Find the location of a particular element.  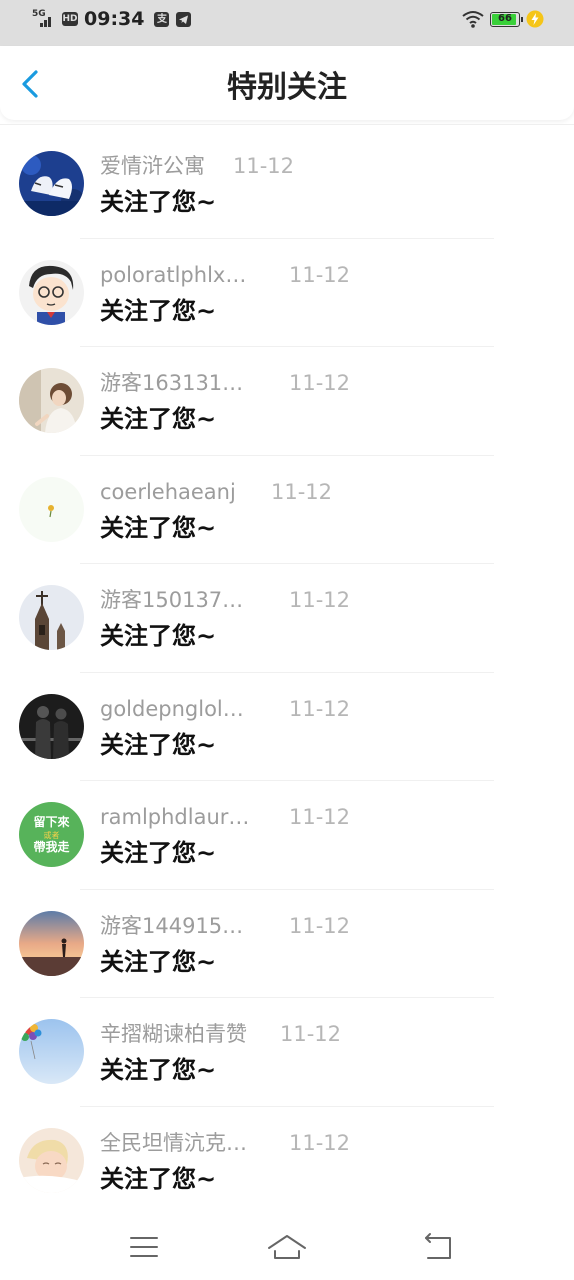

header: 特别关注 is located at coordinates (287, 83).